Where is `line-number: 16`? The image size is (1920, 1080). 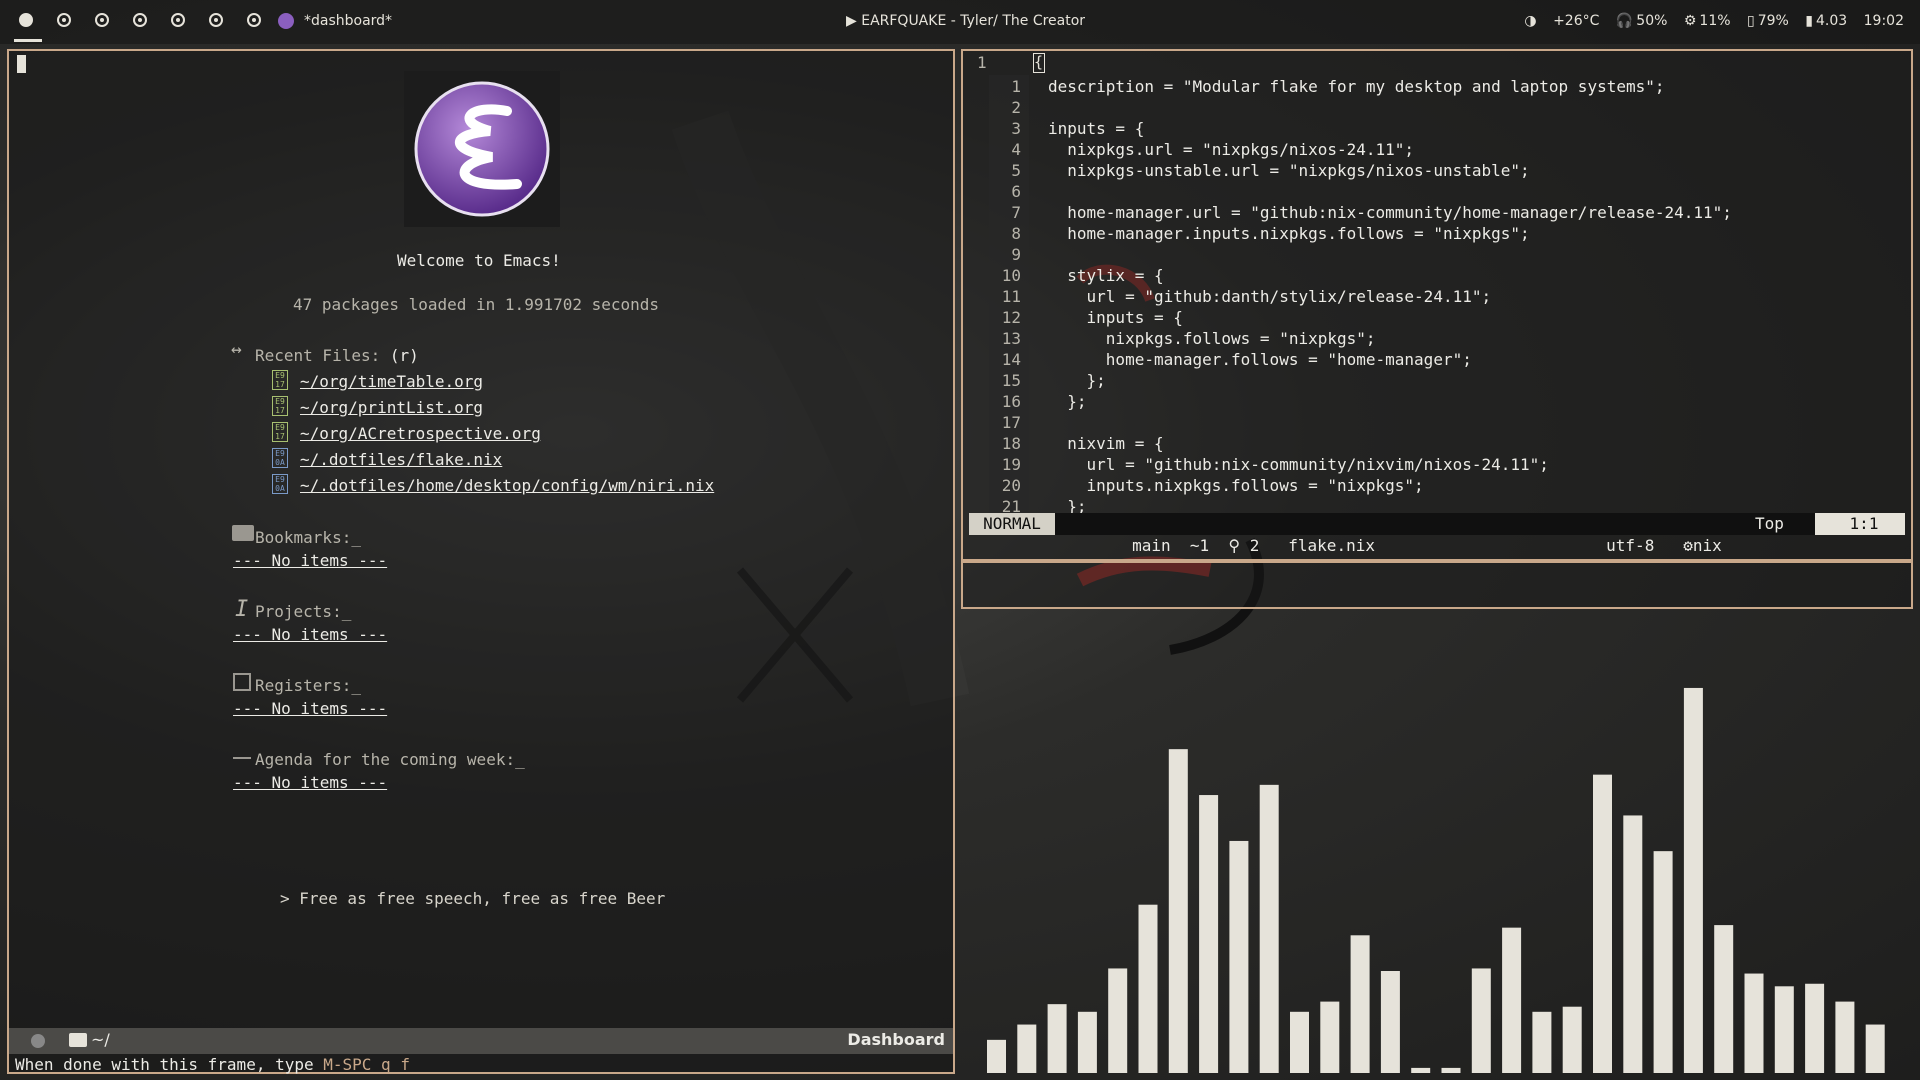
line-number: 16 is located at coordinates (1011, 401).